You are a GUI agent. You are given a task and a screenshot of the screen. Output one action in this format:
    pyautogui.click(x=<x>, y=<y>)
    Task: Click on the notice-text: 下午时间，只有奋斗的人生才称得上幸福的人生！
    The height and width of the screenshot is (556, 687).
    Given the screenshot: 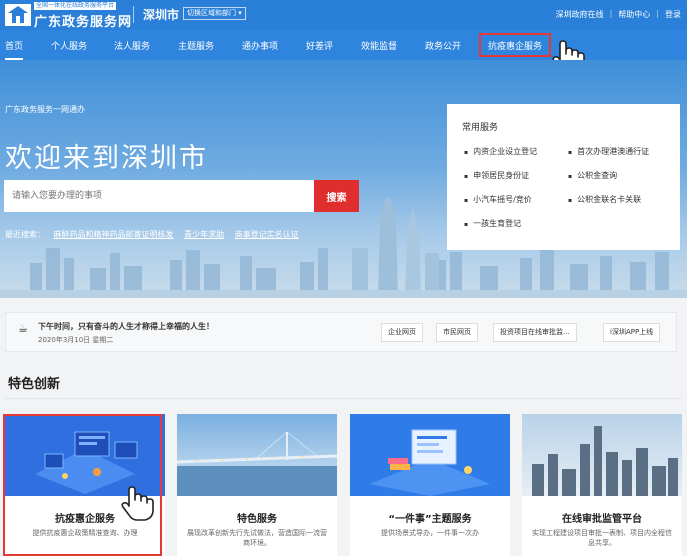 What is the action you would take?
    pyautogui.click(x=126, y=326)
    